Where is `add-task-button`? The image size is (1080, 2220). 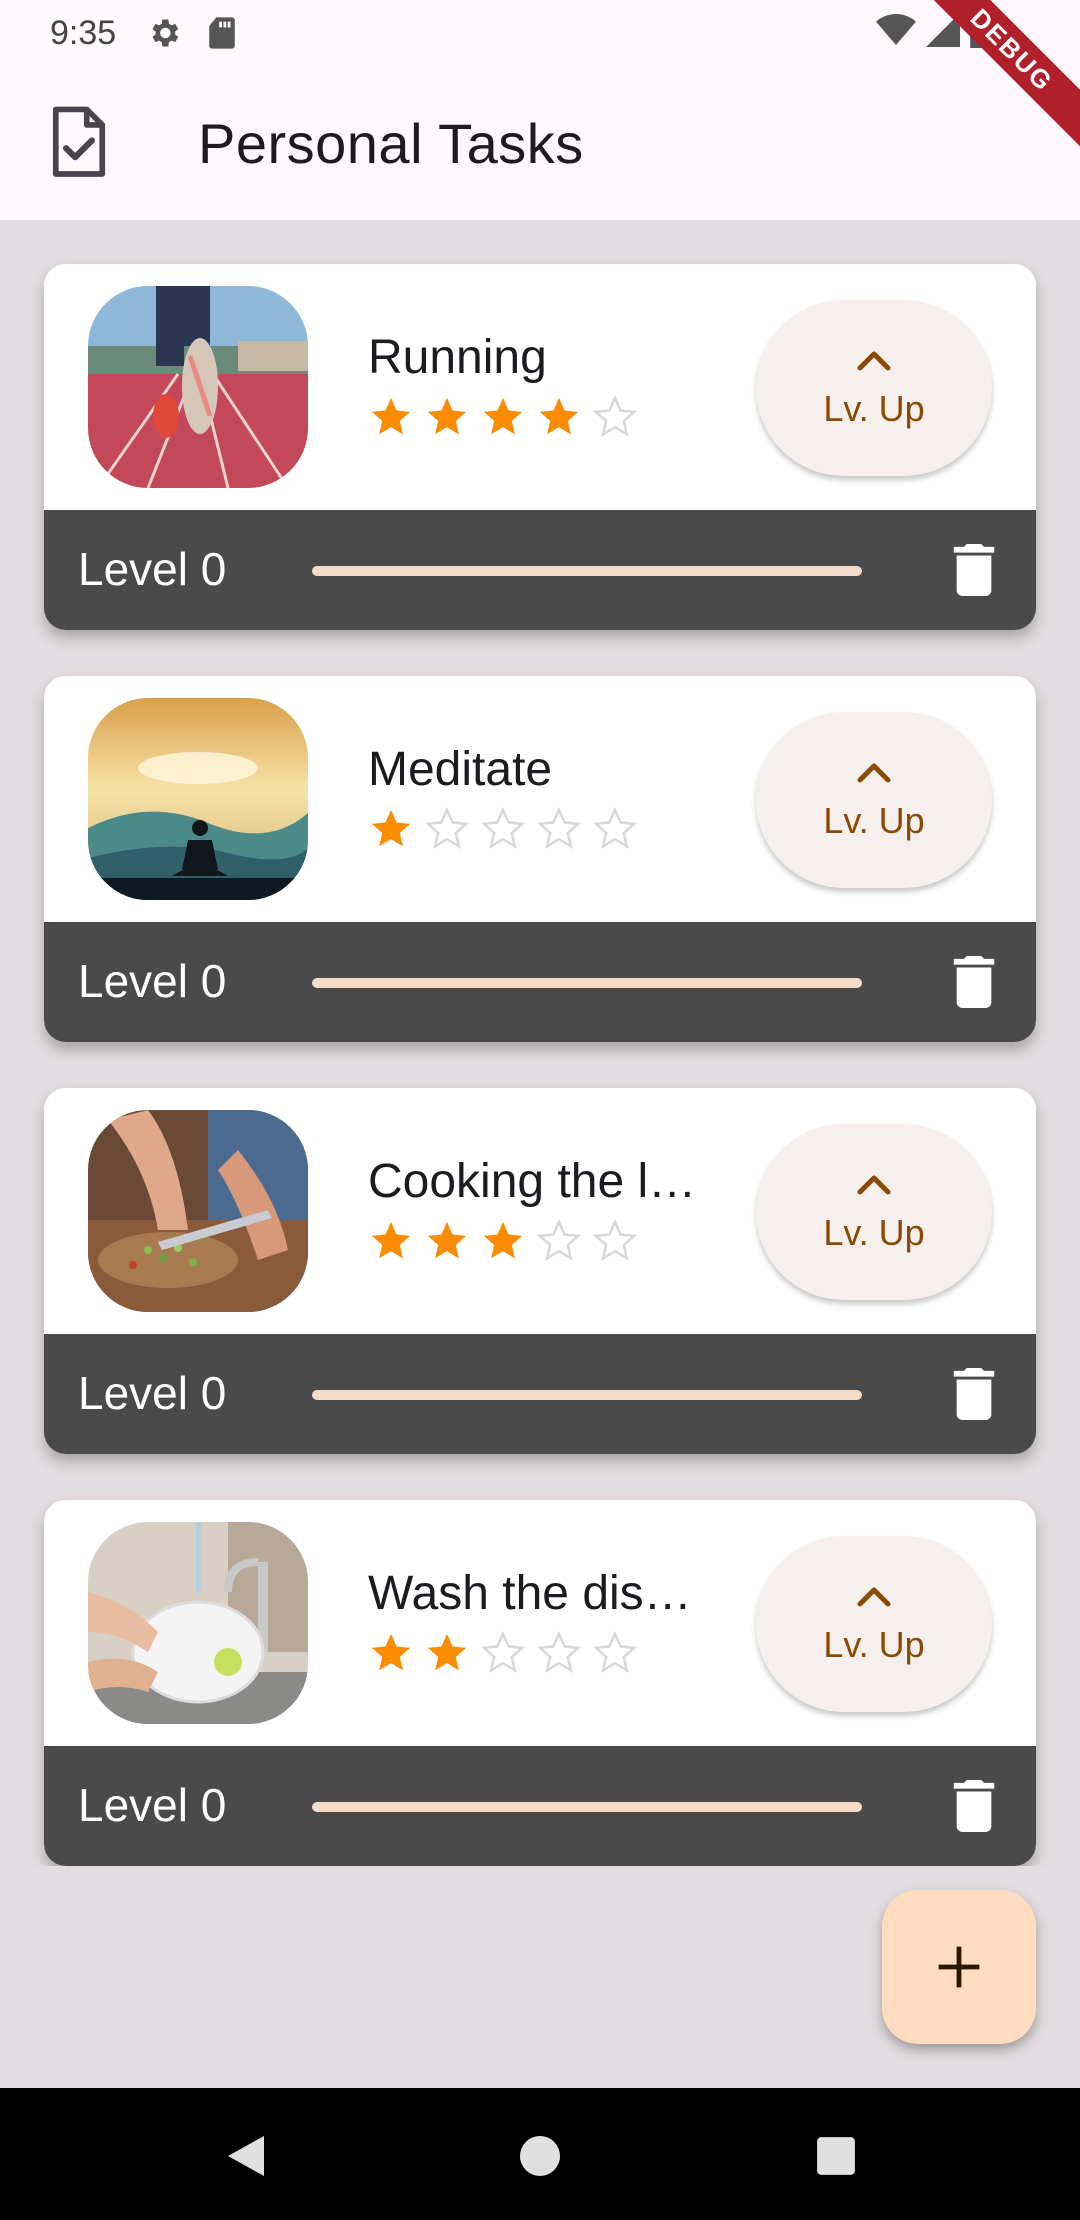 add-task-button is located at coordinates (959, 1967).